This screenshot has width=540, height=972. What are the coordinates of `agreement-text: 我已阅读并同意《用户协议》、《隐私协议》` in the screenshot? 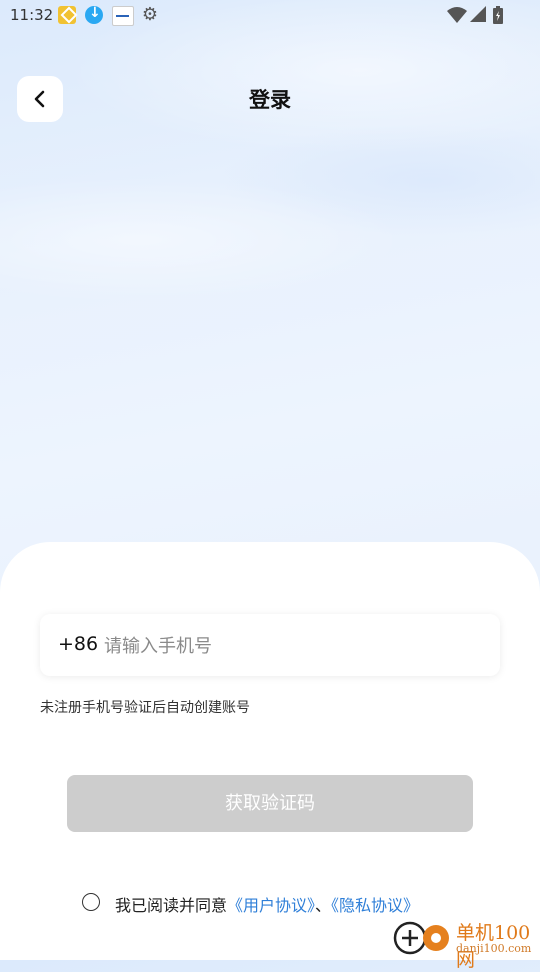 It's located at (267, 904).